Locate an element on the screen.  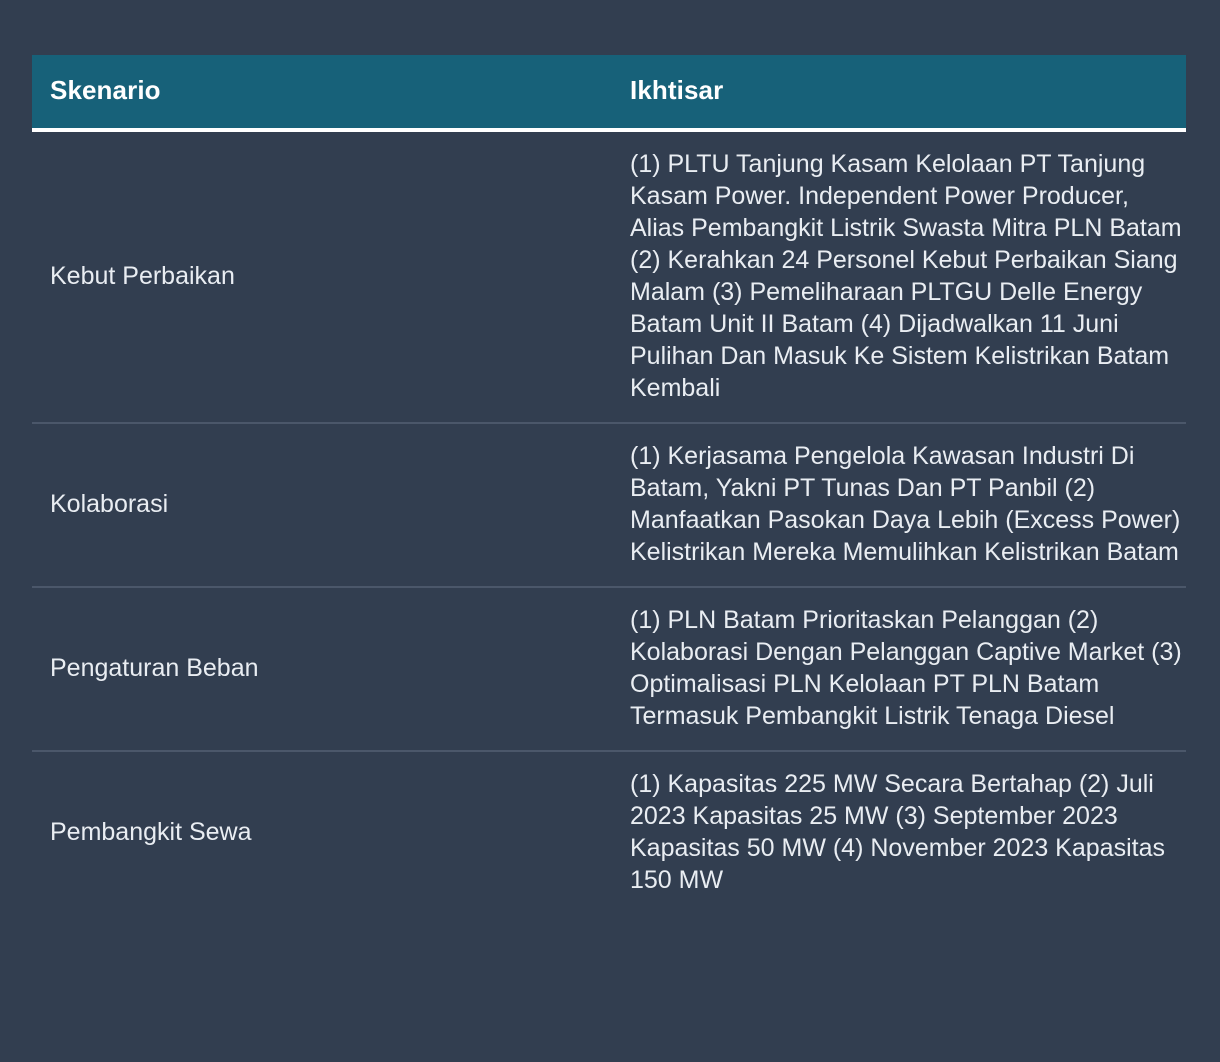
cell-skenario: Kolaborasi is located at coordinates (322, 505).